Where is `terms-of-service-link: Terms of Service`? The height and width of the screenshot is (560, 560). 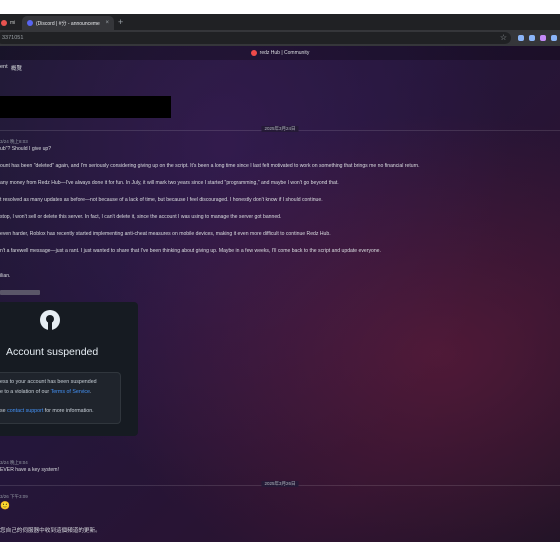
terms-of-service-link: Terms of Service is located at coordinates (70, 392).